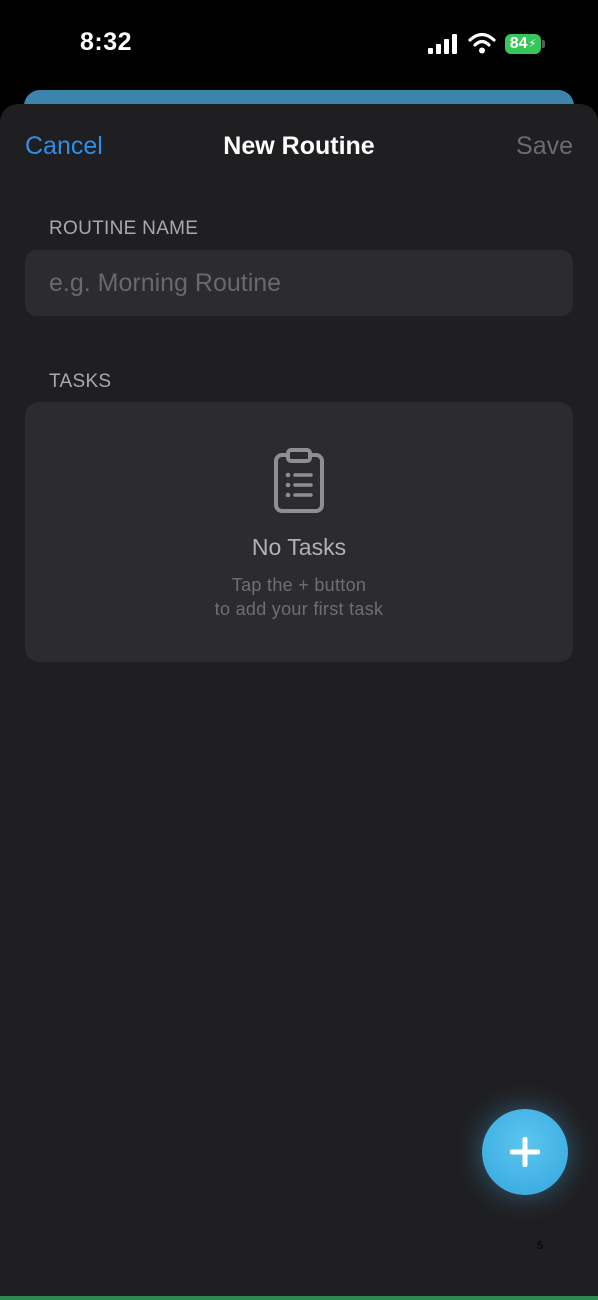  I want to click on plus-icon, so click(525, 1152).